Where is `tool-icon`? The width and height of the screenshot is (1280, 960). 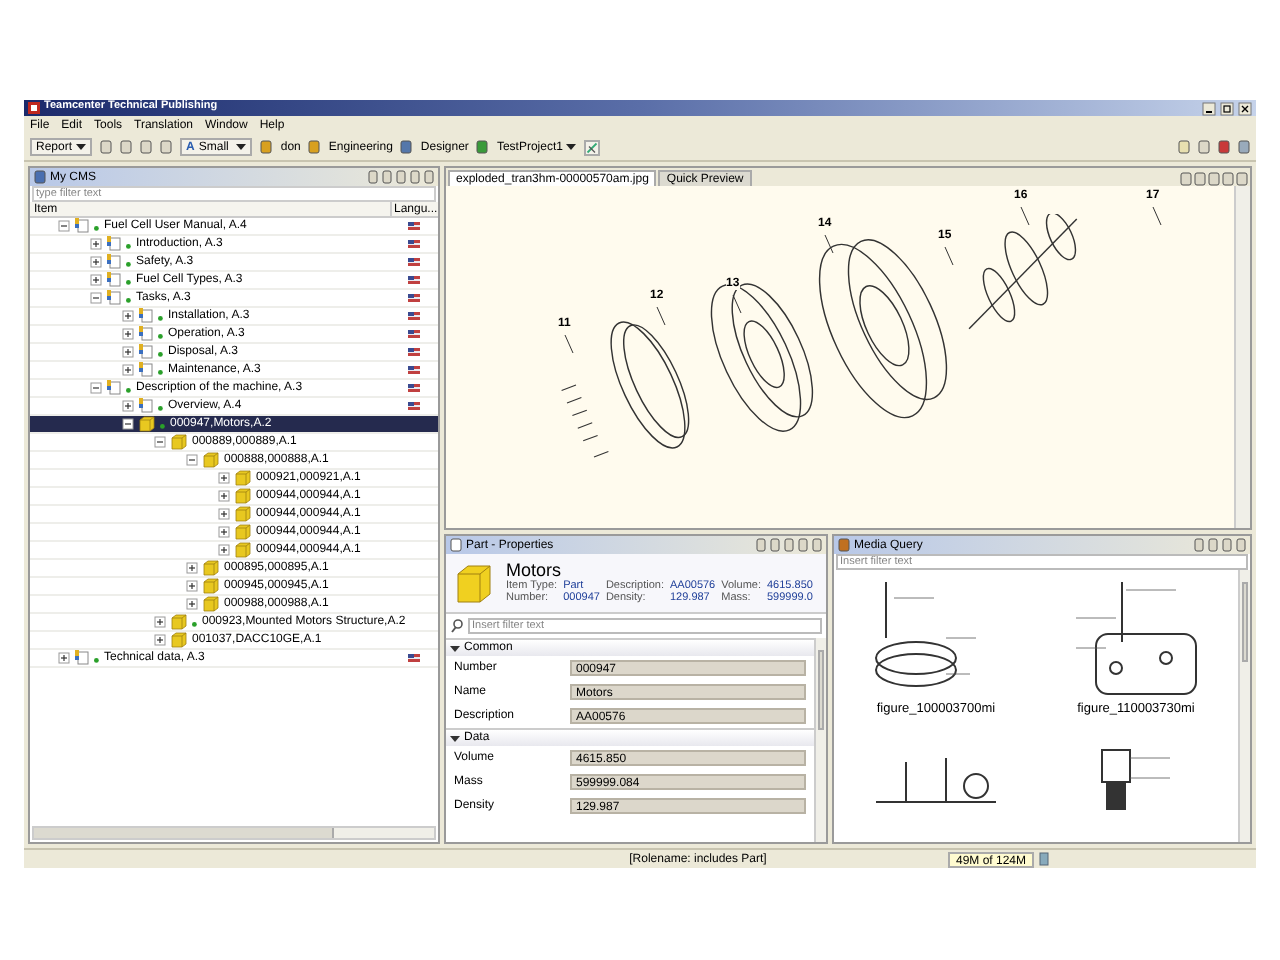
tool-icon is located at coordinates (592, 147).